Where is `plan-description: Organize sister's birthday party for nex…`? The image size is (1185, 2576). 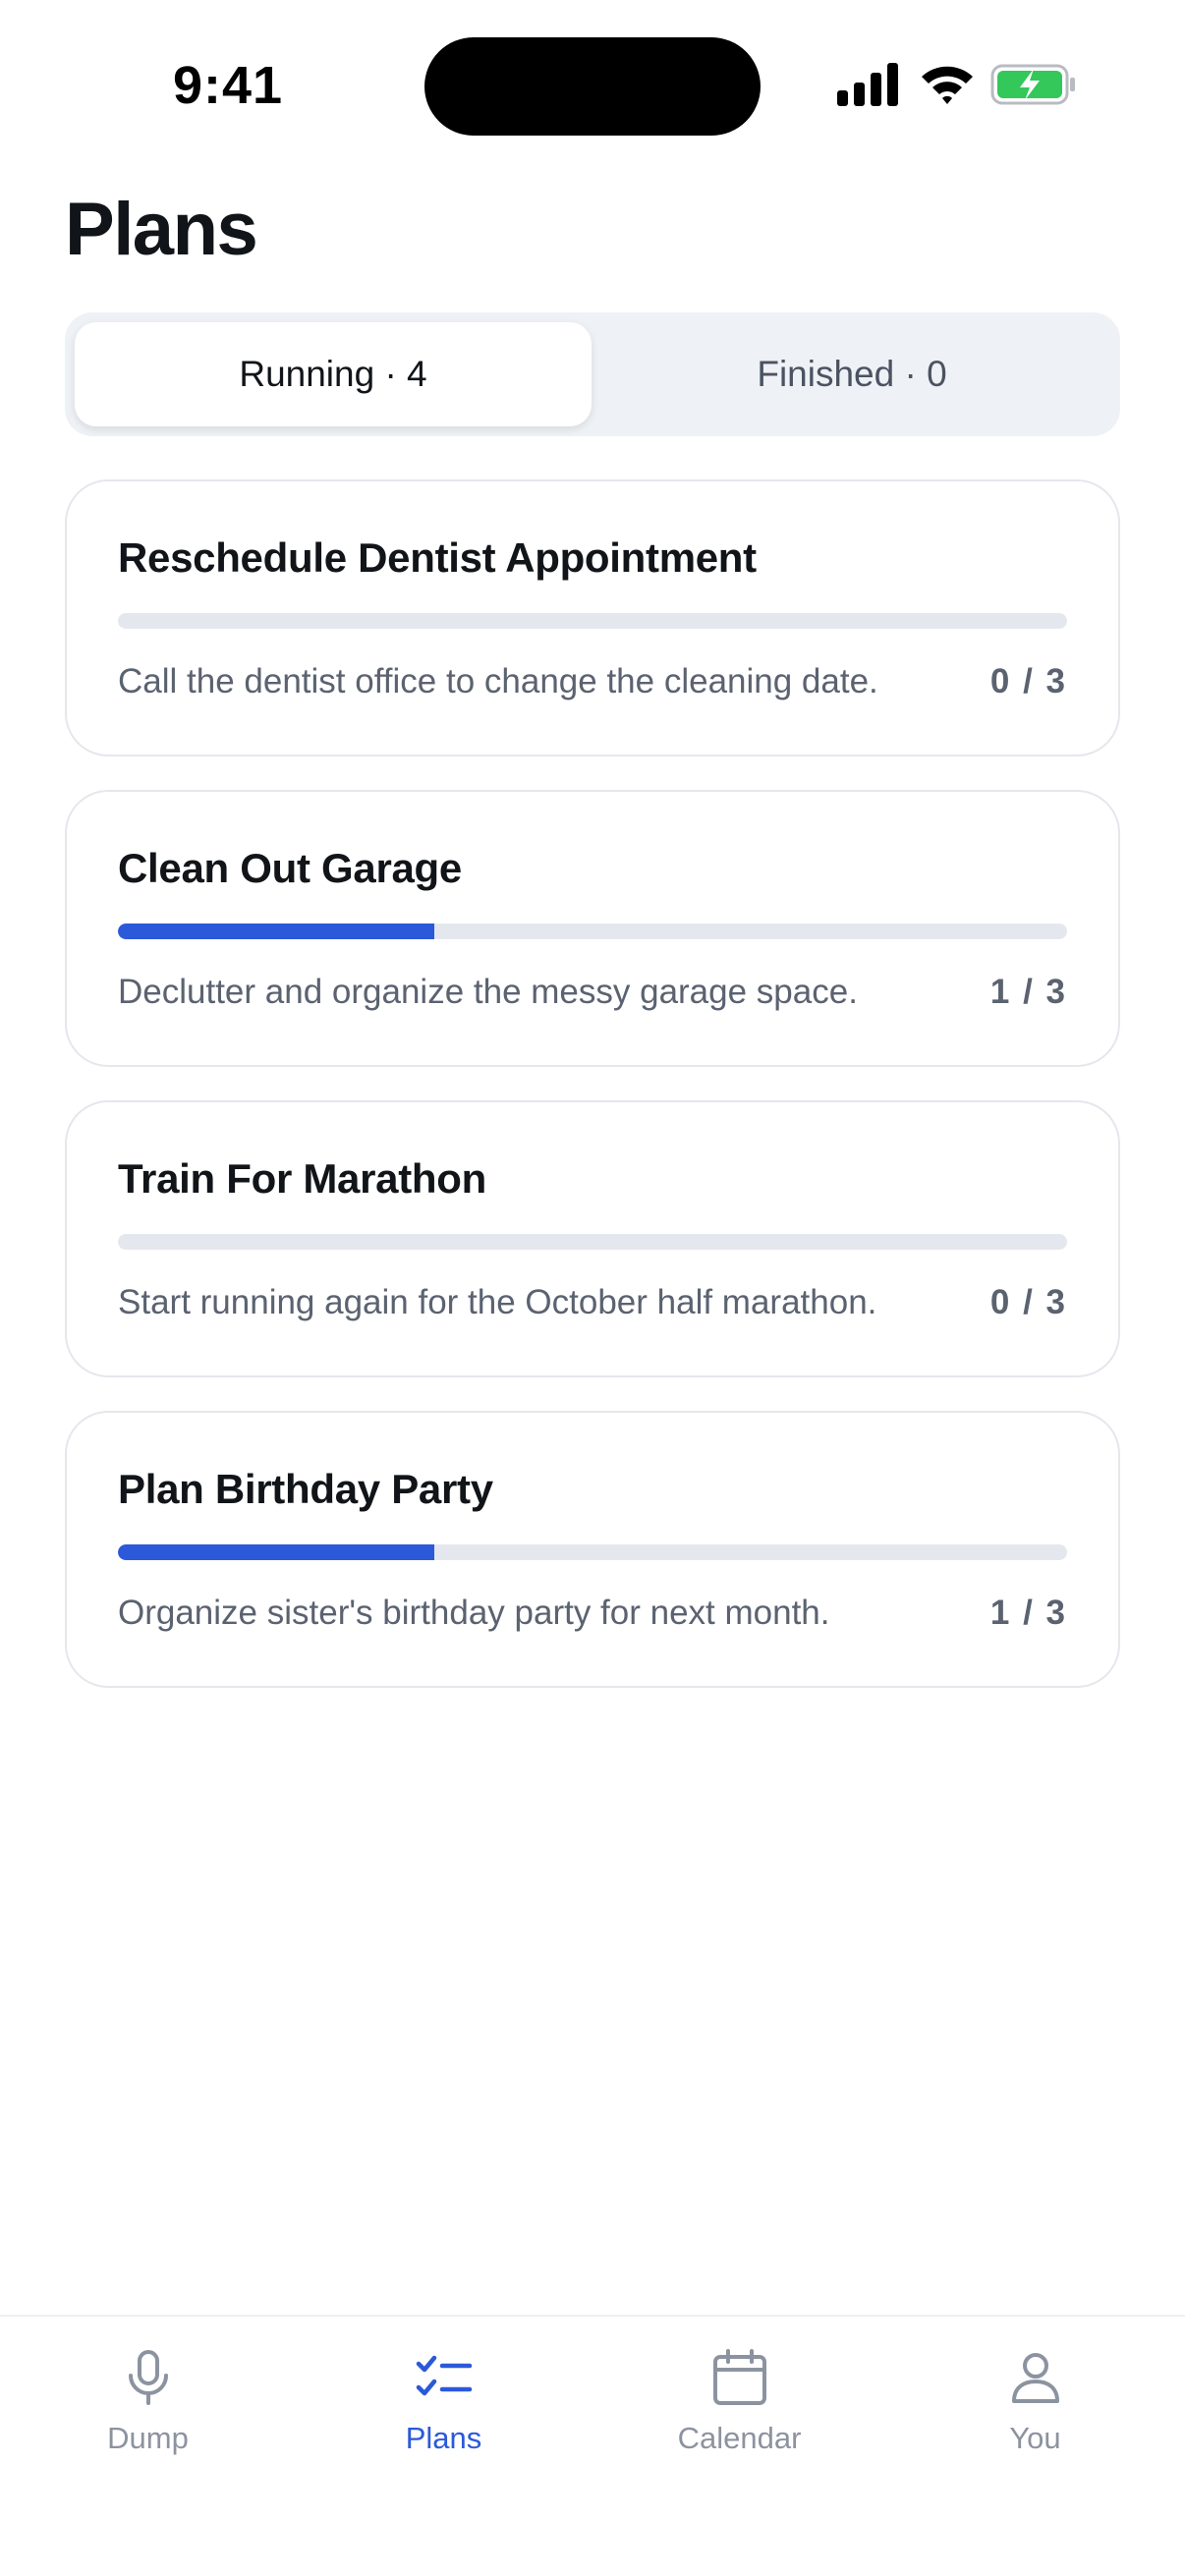 plan-description: Organize sister's birthday party for nex… is located at coordinates (474, 1613).